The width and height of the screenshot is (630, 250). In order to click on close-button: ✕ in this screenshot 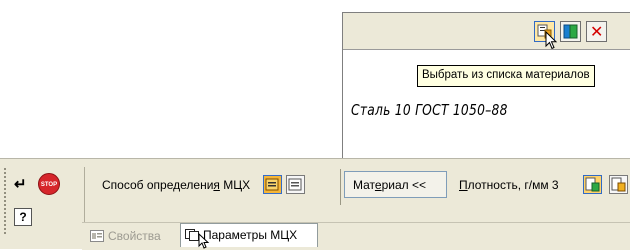, I will do `click(596, 31)`.